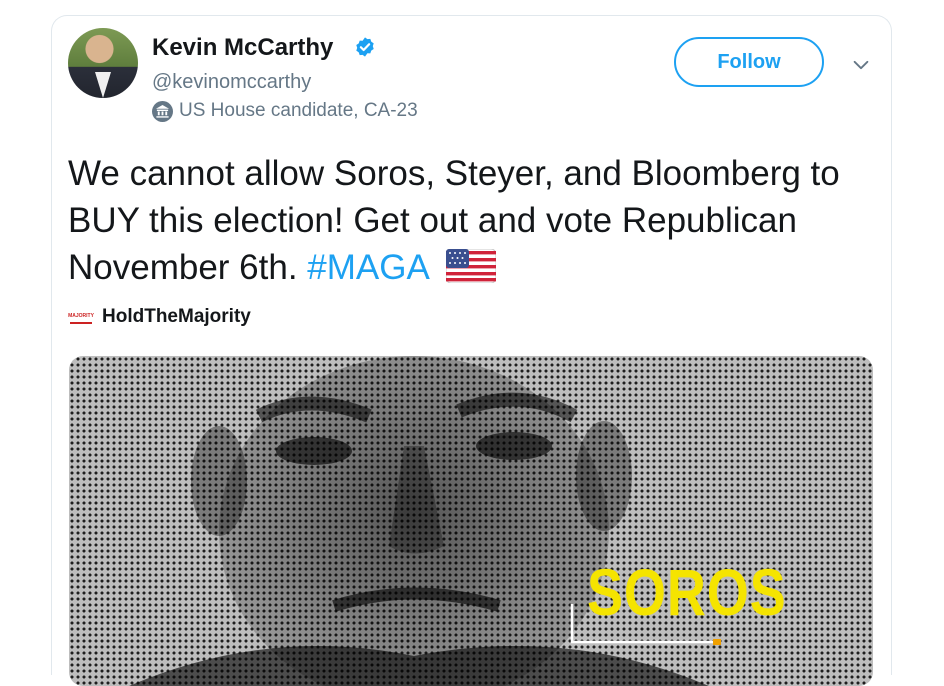  What do you see at coordinates (365, 47) in the screenshot?
I see `verified-badge-icon` at bounding box center [365, 47].